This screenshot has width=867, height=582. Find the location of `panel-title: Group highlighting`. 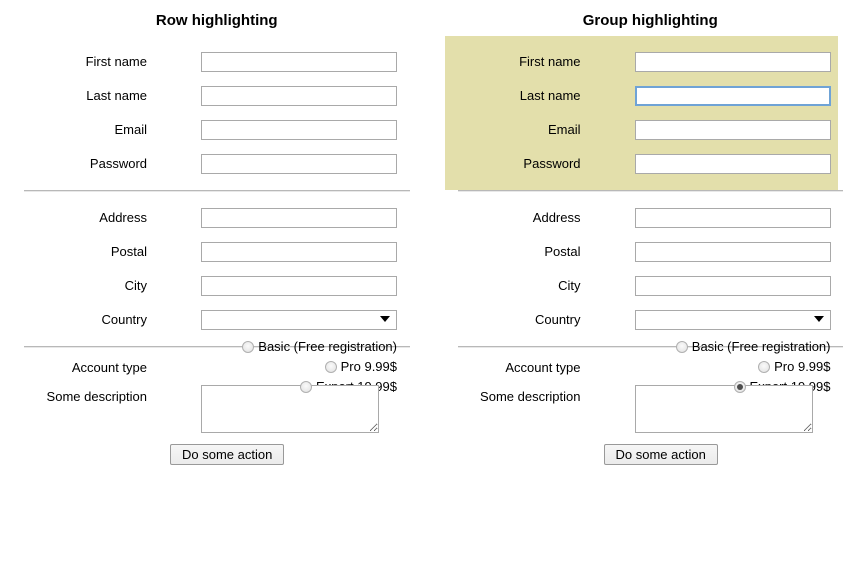

panel-title: Group highlighting is located at coordinates (650, 20).